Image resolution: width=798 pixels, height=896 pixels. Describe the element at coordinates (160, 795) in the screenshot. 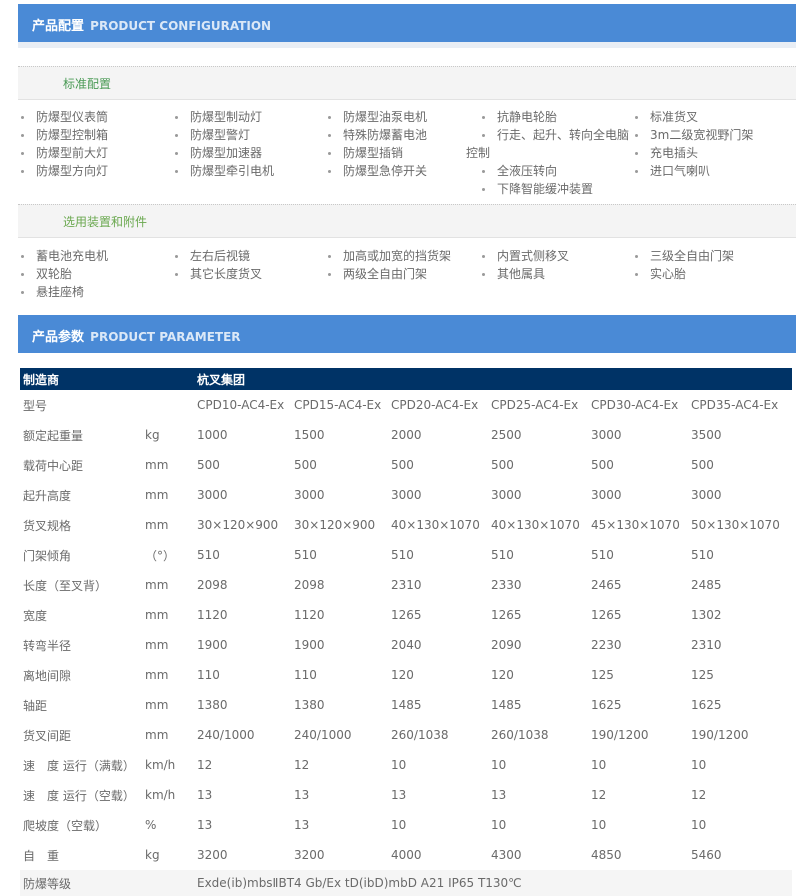

I see `param-unit: km/h` at that location.